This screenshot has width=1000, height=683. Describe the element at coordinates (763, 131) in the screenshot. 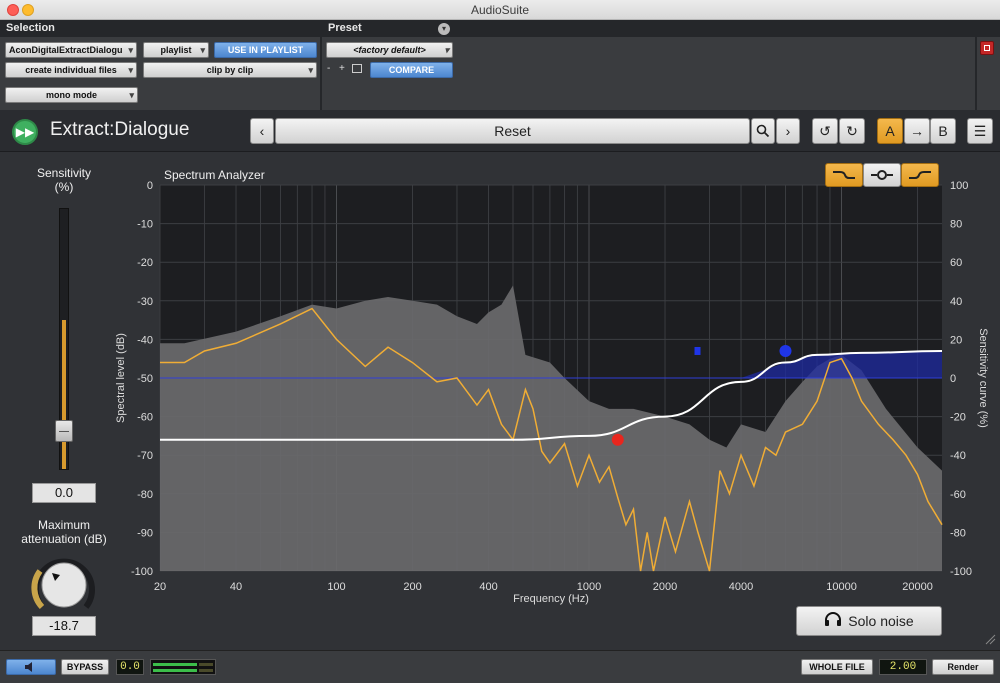

I see `search-preset-icon` at that location.